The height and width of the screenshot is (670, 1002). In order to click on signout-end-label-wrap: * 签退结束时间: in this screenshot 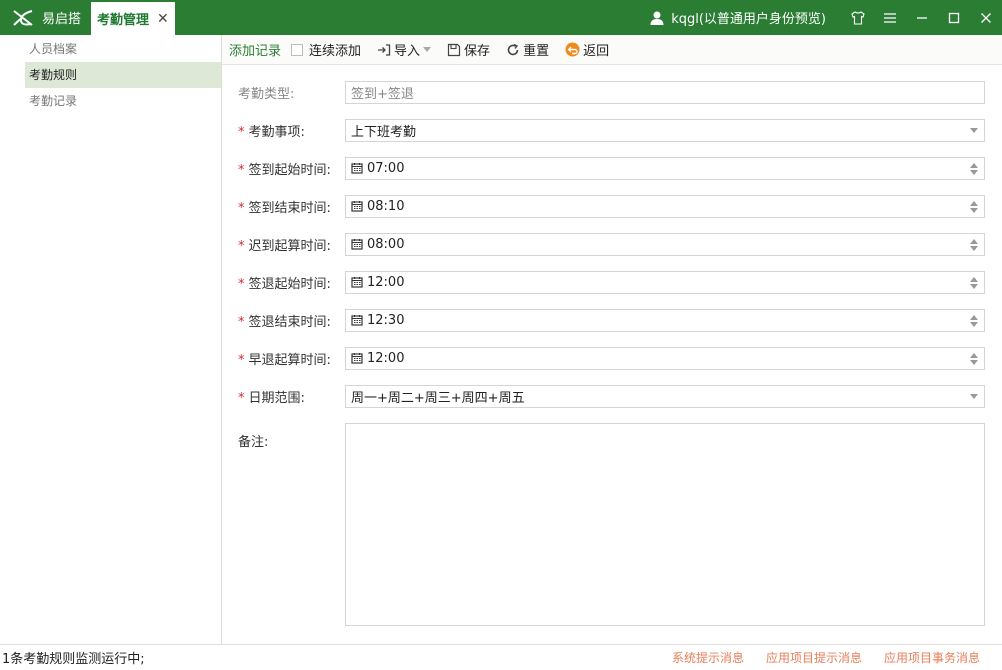, I will do `click(283, 320)`.